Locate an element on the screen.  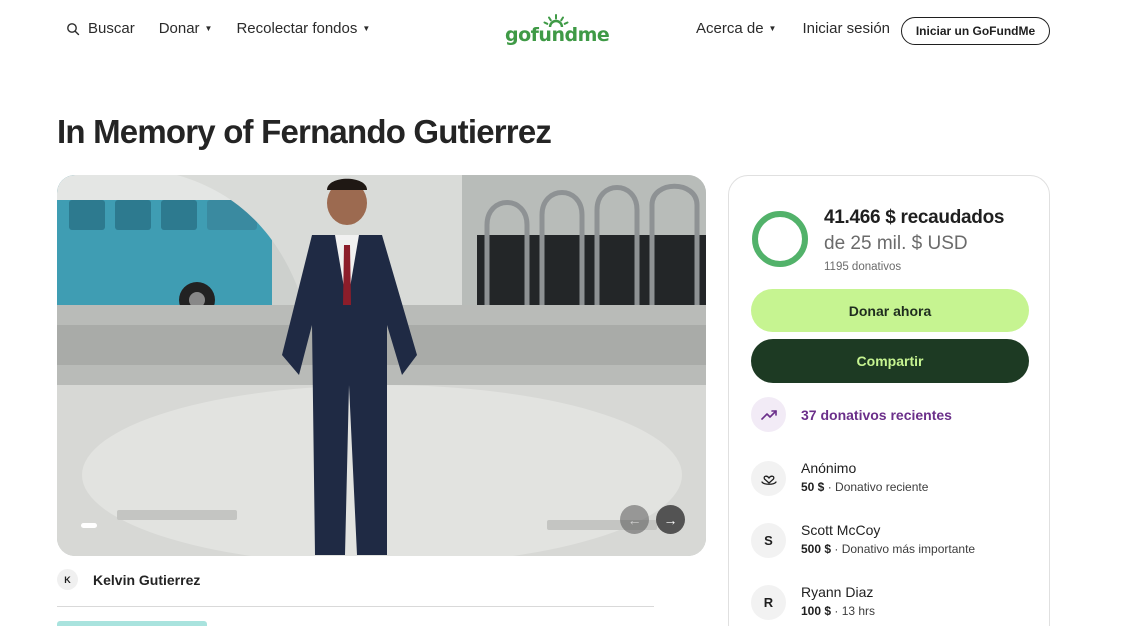
banner-edge is located at coordinates (132, 623).